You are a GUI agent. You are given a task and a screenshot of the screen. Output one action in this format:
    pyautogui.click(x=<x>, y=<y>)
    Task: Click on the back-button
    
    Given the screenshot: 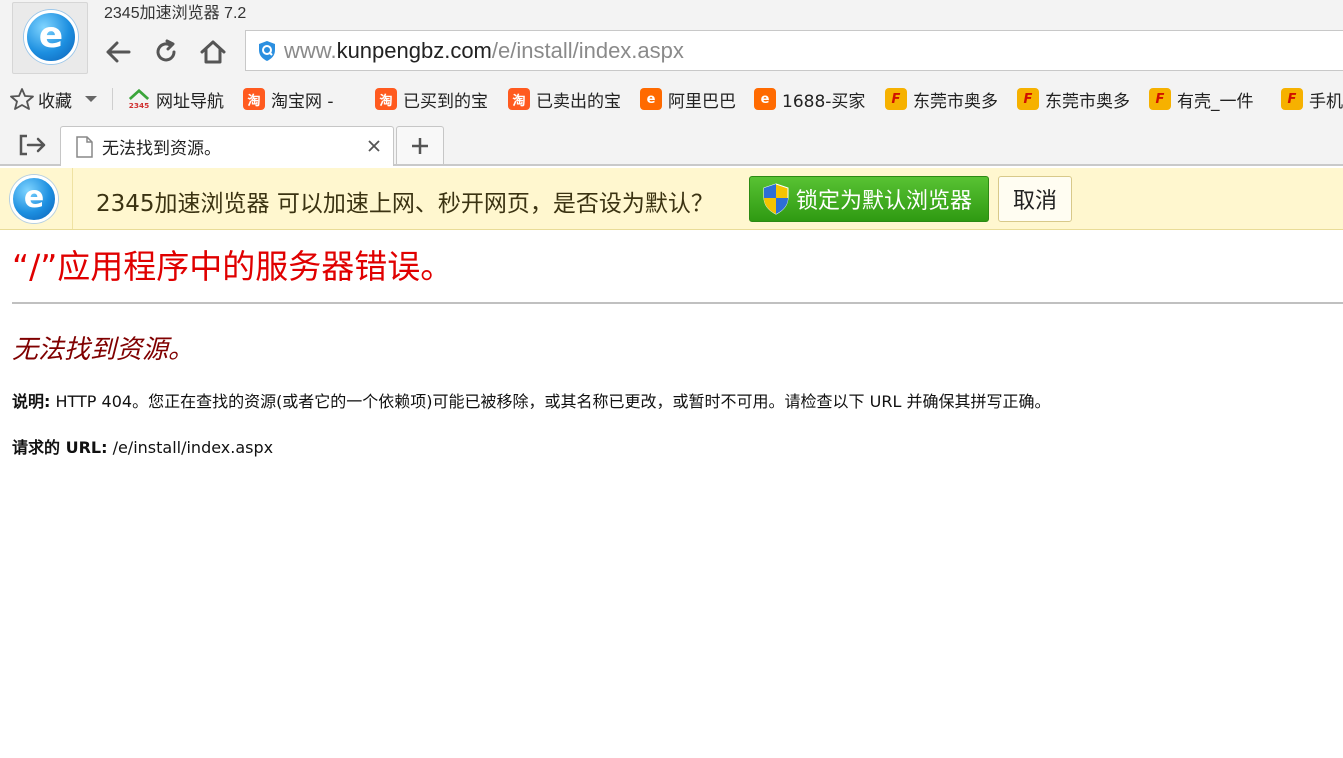 What is the action you would take?
    pyautogui.click(x=118, y=52)
    